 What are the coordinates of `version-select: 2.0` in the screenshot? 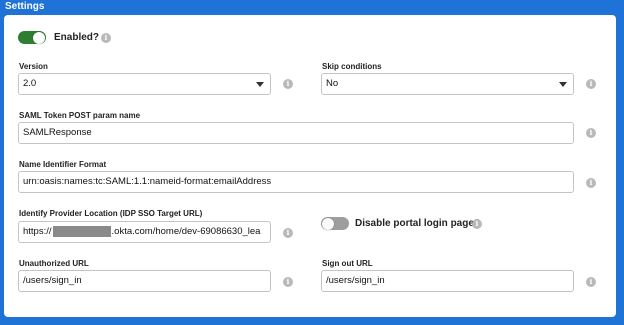 It's located at (144, 84).